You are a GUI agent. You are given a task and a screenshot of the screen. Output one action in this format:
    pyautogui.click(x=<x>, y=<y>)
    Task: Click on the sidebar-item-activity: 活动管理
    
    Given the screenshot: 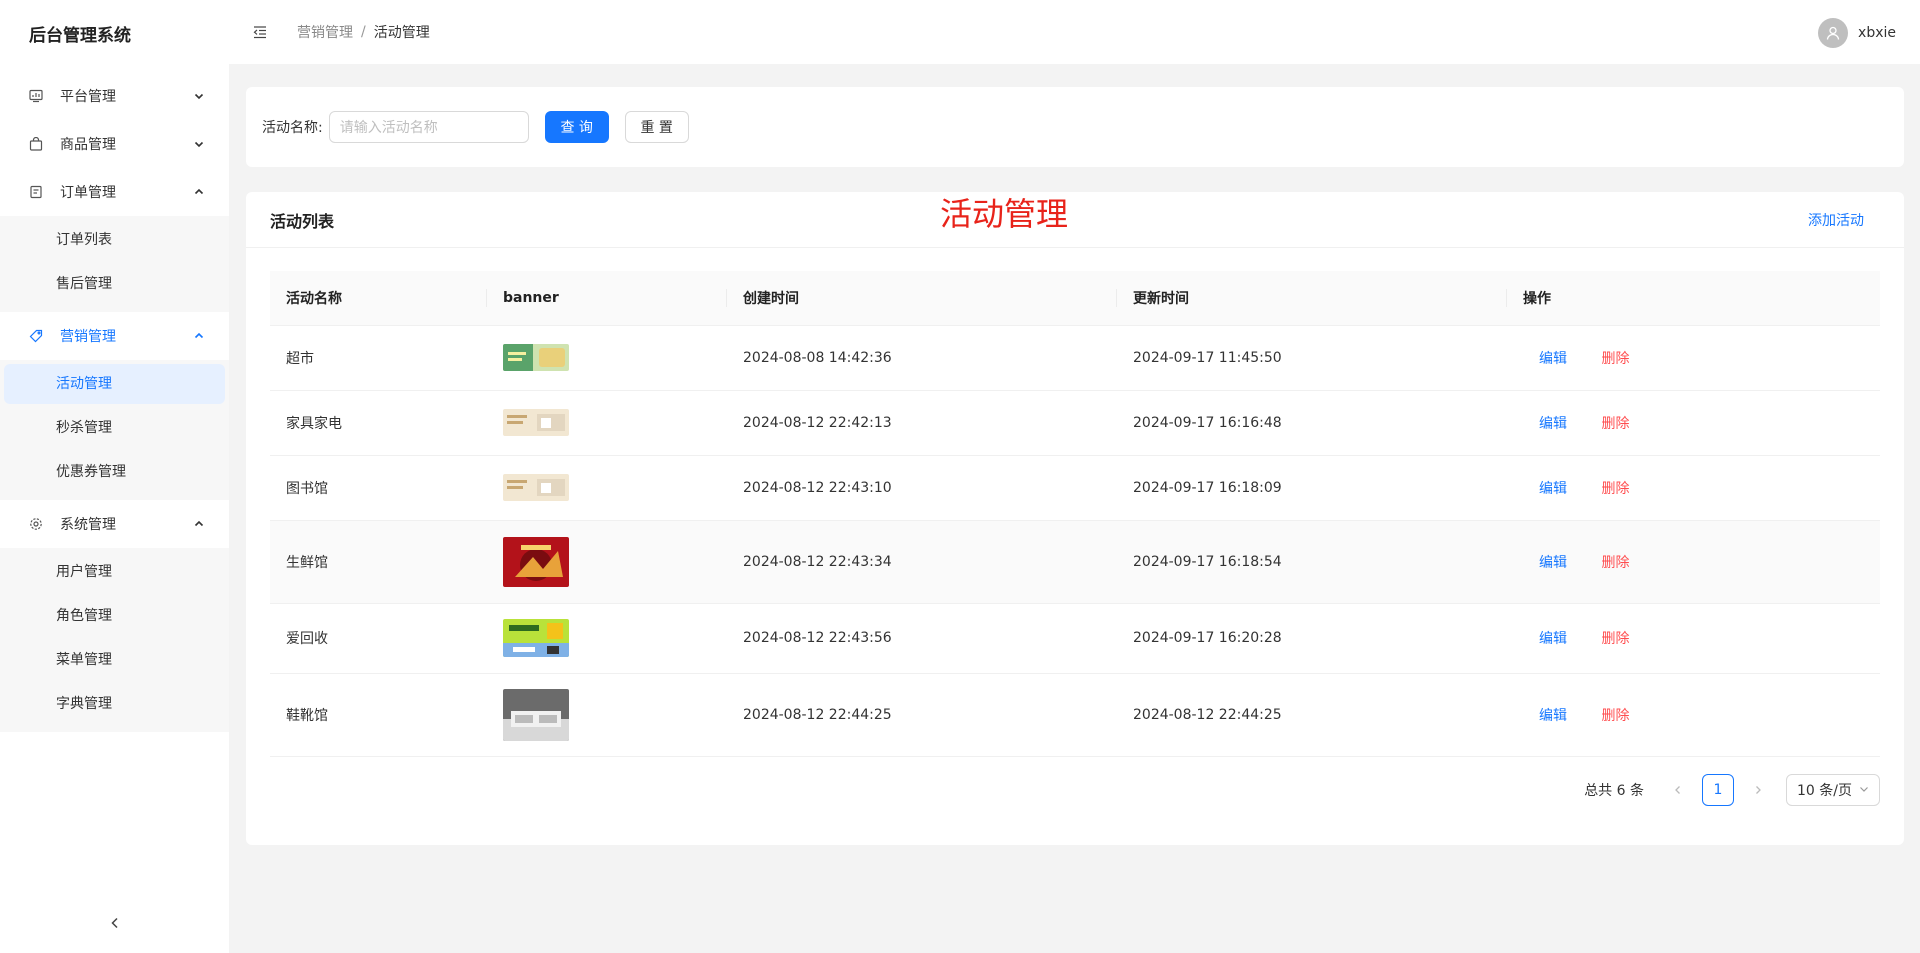 What is the action you would take?
    pyautogui.click(x=114, y=384)
    